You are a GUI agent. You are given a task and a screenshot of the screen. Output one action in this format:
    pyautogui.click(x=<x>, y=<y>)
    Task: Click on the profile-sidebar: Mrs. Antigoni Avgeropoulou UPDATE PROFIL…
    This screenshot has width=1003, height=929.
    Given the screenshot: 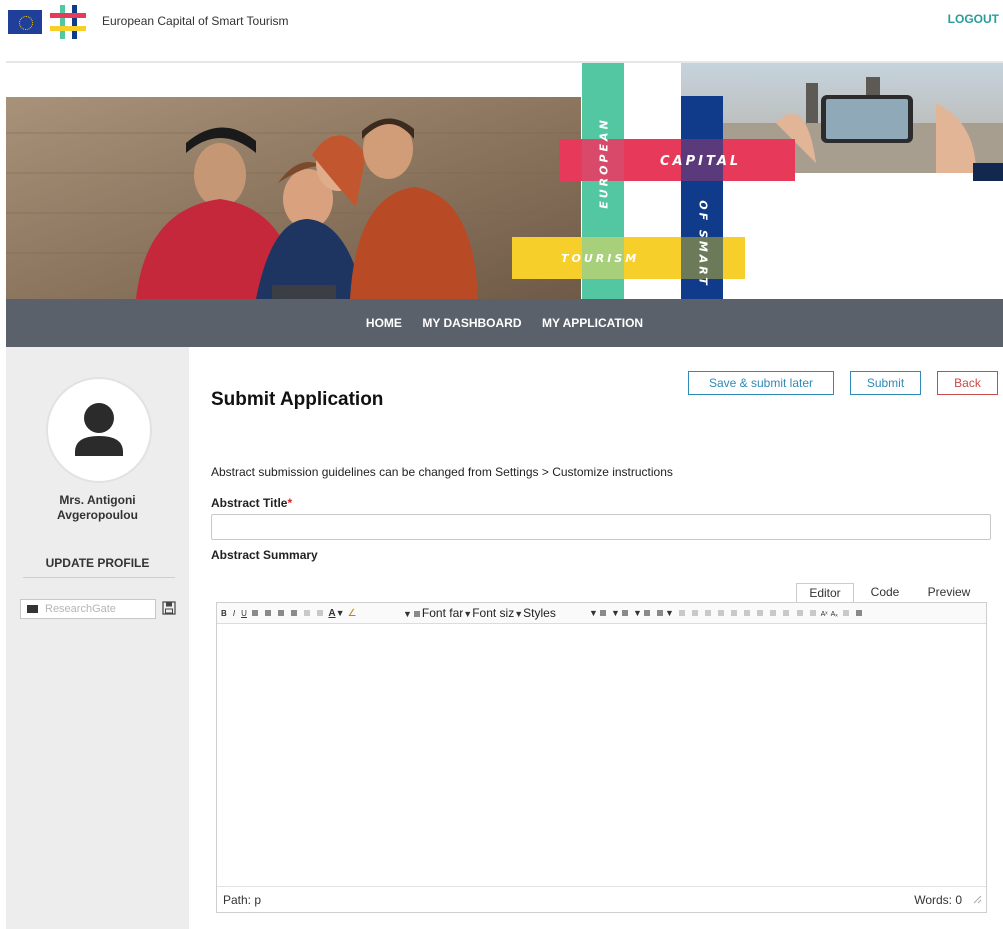 What is the action you would take?
    pyautogui.click(x=97, y=638)
    